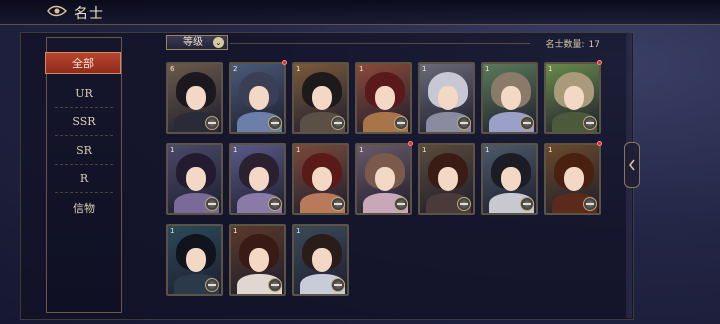 The image size is (720, 324). What do you see at coordinates (594, 45) in the screenshot?
I see `count-value: 17` at bounding box center [594, 45].